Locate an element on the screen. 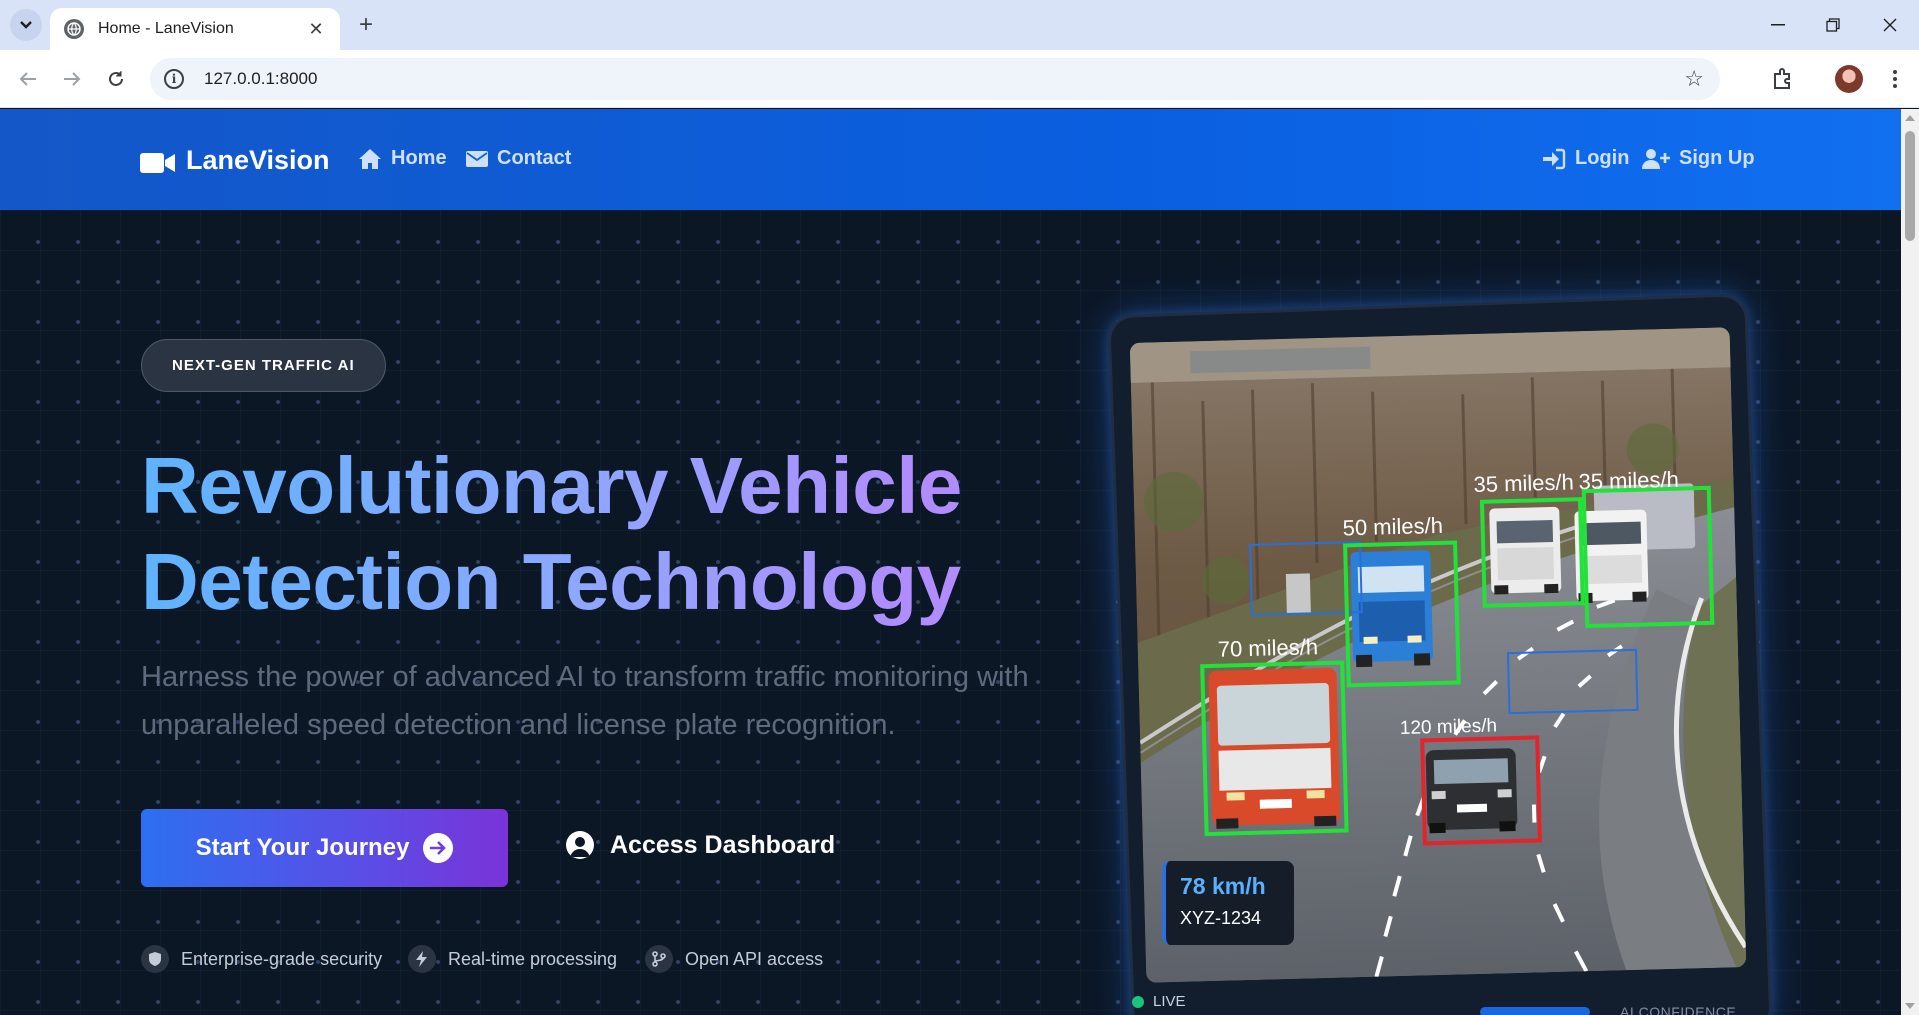  reload-button is located at coordinates (116, 79).